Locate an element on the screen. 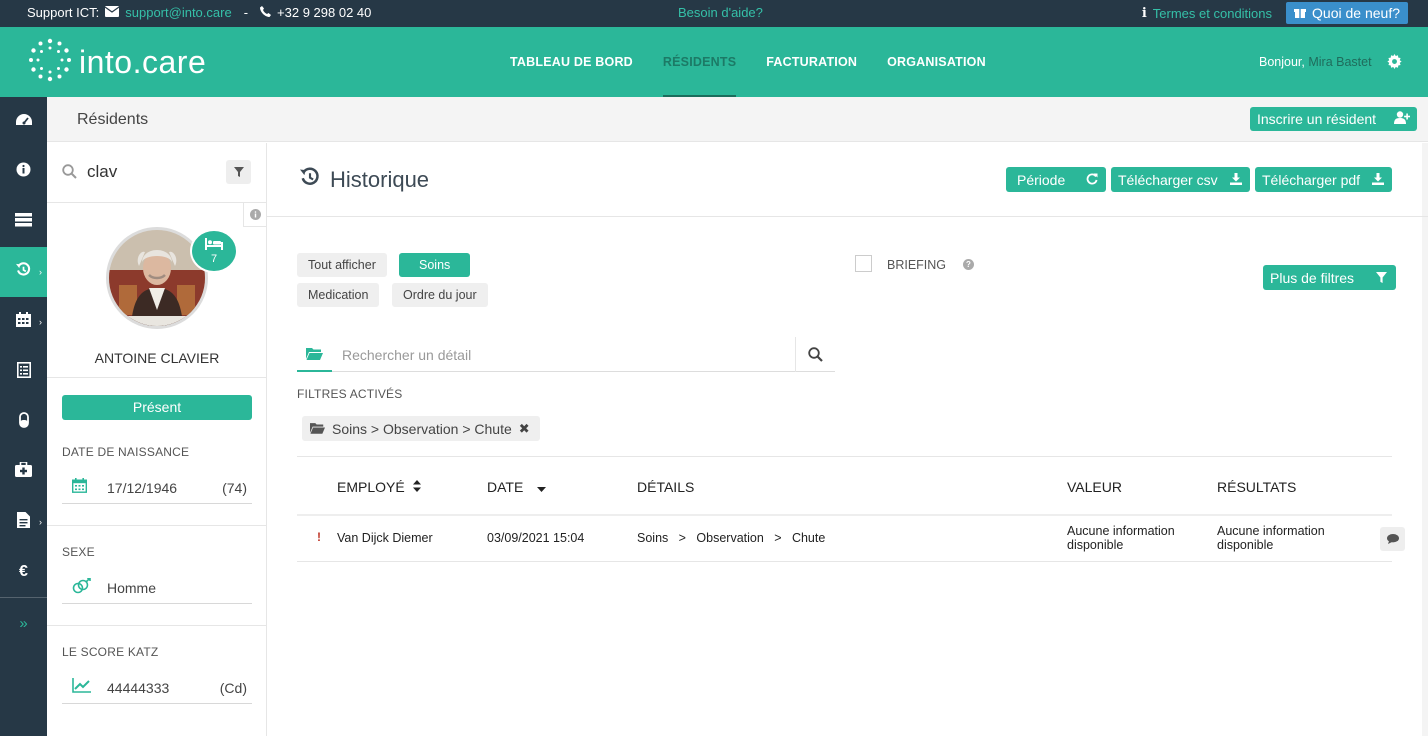 The image size is (1428, 736). detail-search-input: Rechercher un détail is located at coordinates (406, 355).